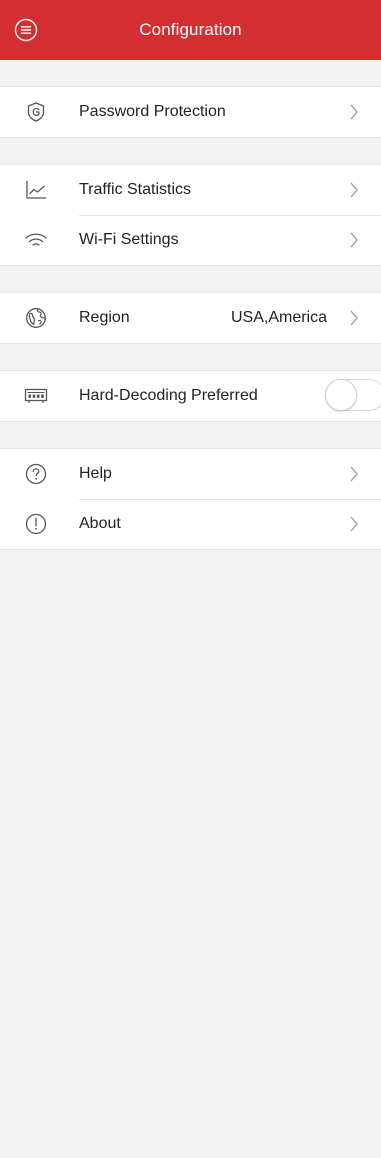 The height and width of the screenshot is (1158, 381). I want to click on help-label: Help, so click(95, 473).